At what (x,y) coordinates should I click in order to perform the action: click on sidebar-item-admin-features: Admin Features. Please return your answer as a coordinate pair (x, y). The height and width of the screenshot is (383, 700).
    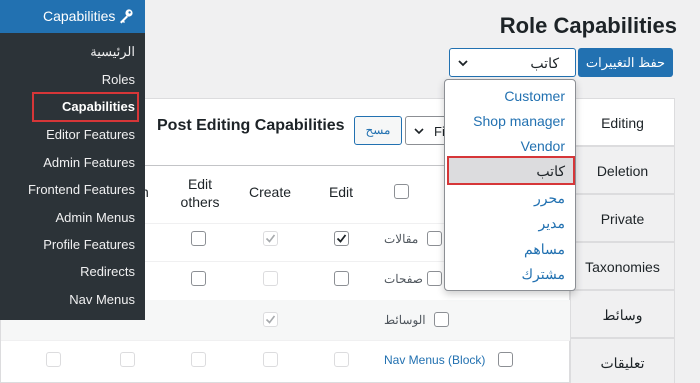
    Looking at the image, I should click on (89, 162).